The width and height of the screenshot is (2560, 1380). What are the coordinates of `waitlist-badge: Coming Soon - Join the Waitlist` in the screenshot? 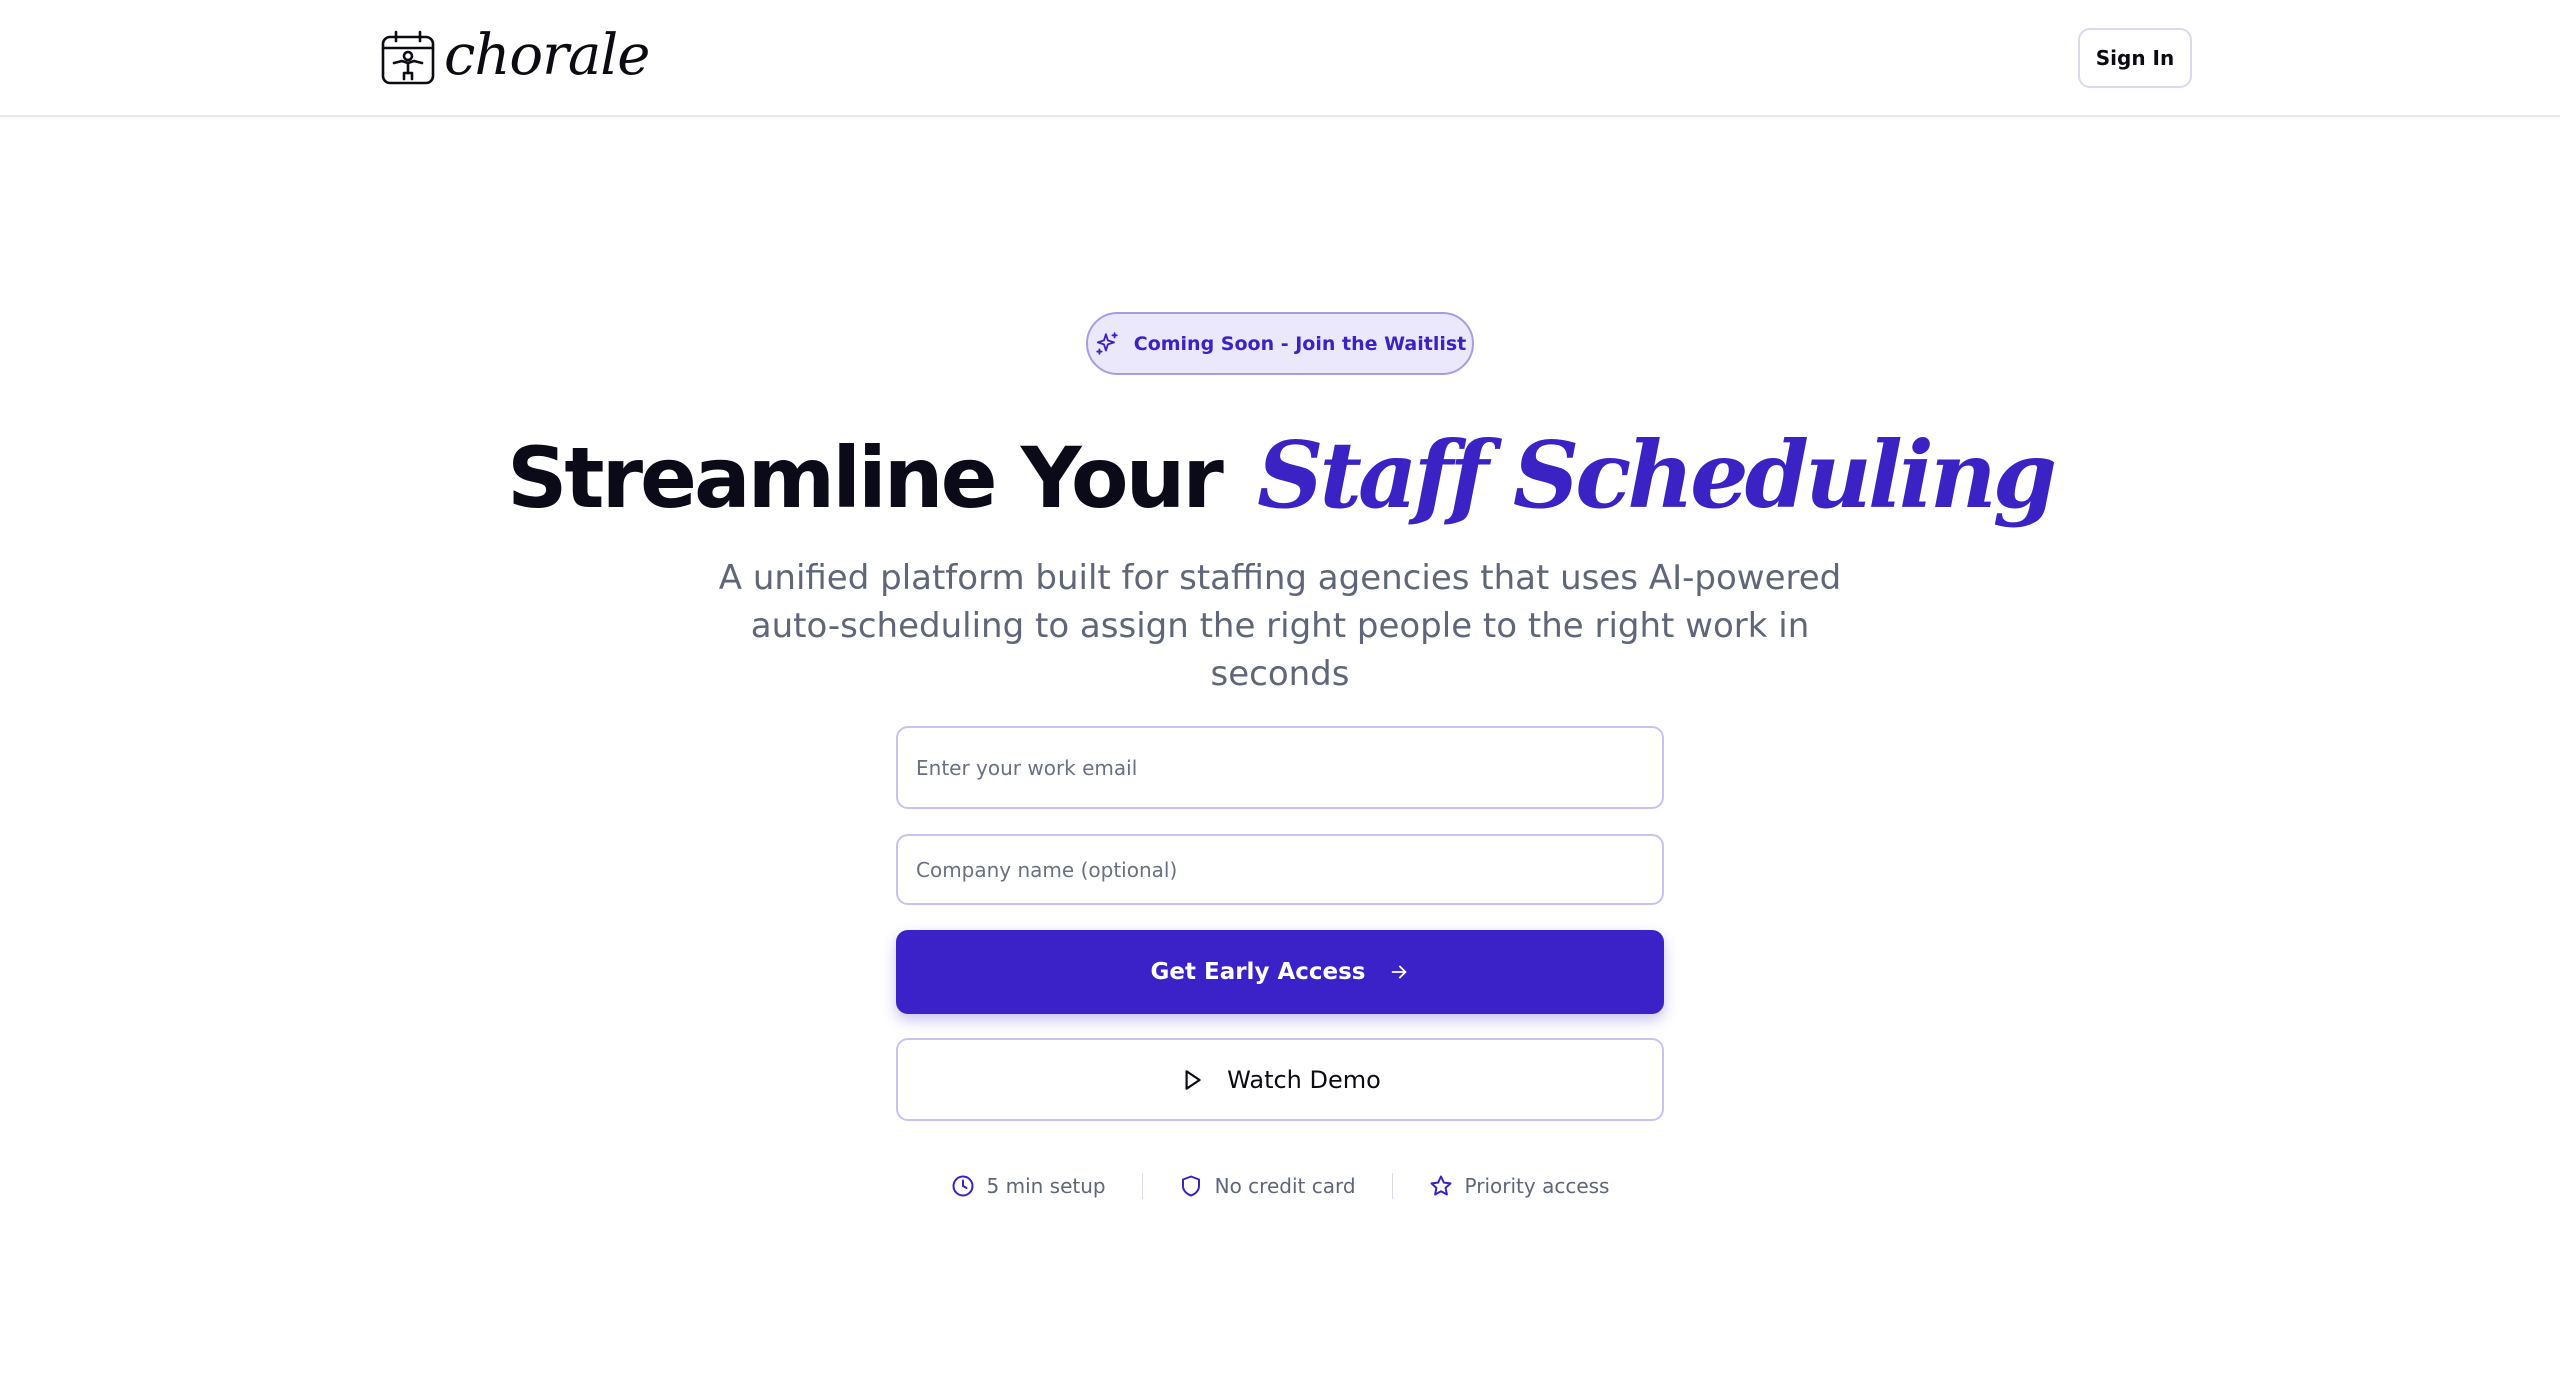 It's located at (1280, 343).